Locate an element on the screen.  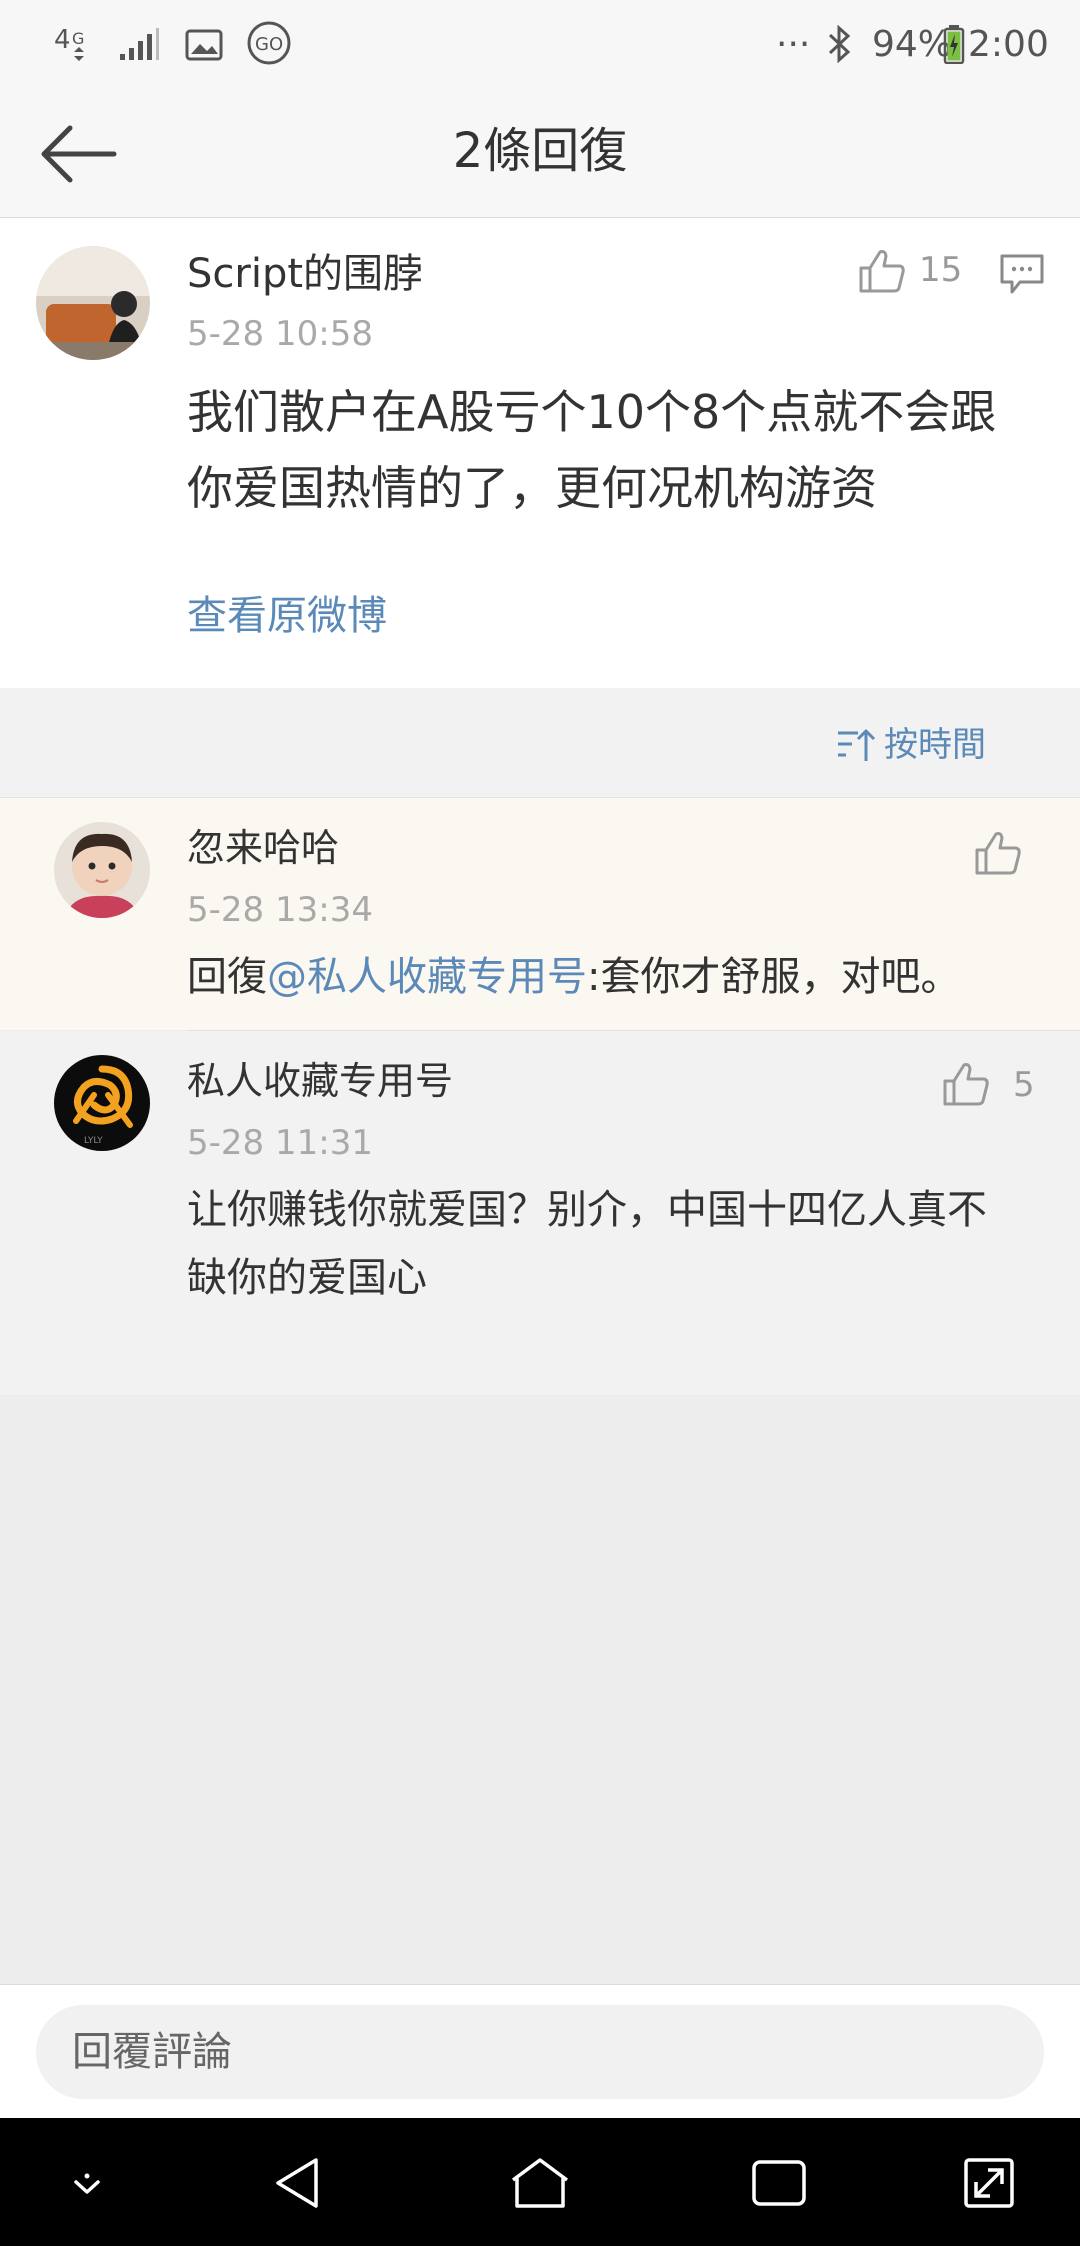
battery-percent: 94% is located at coordinates (912, 44).